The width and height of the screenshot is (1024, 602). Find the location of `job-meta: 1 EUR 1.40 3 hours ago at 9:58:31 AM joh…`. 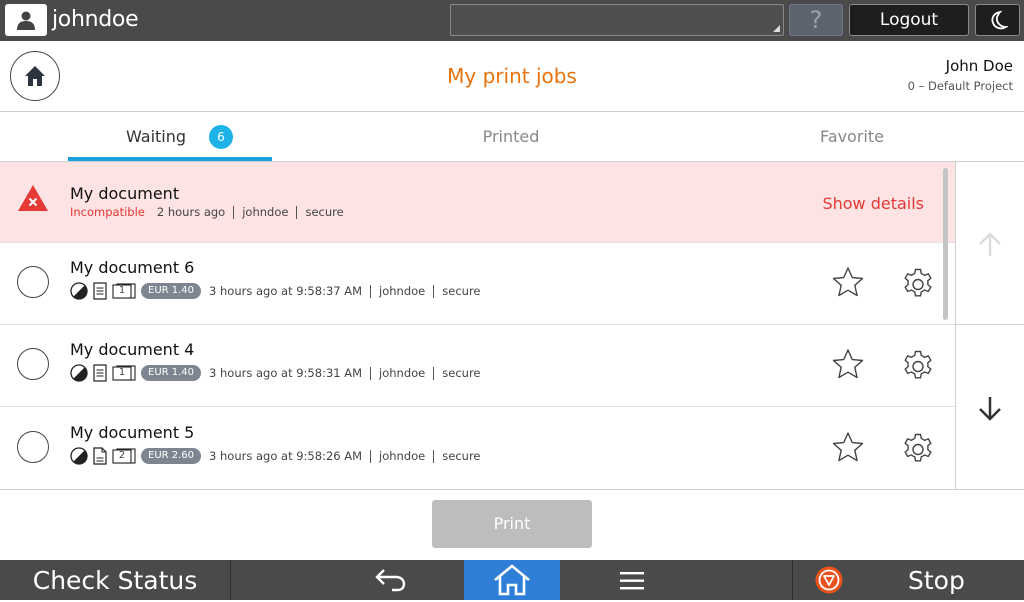

job-meta: 1 EUR 1.40 3 hours ago at 9:58:31 AM joh… is located at coordinates (275, 373).